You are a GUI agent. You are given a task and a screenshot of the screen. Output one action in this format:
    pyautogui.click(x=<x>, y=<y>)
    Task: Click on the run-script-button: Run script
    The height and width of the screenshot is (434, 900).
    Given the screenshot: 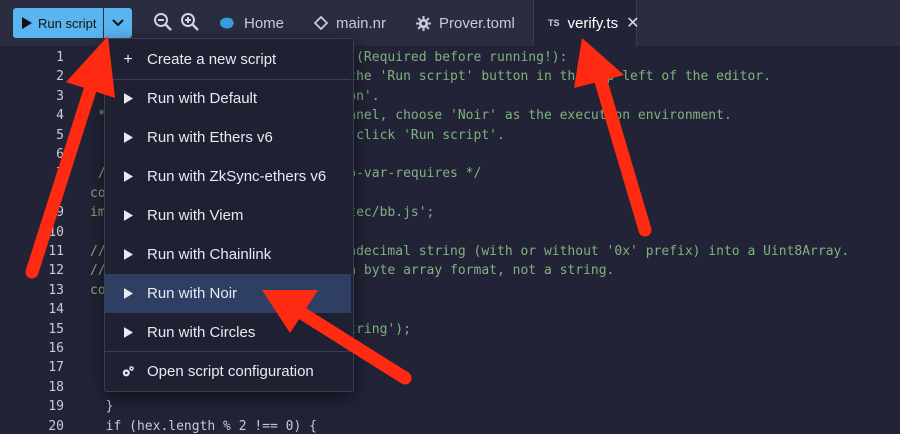 What is the action you would take?
    pyautogui.click(x=58, y=23)
    